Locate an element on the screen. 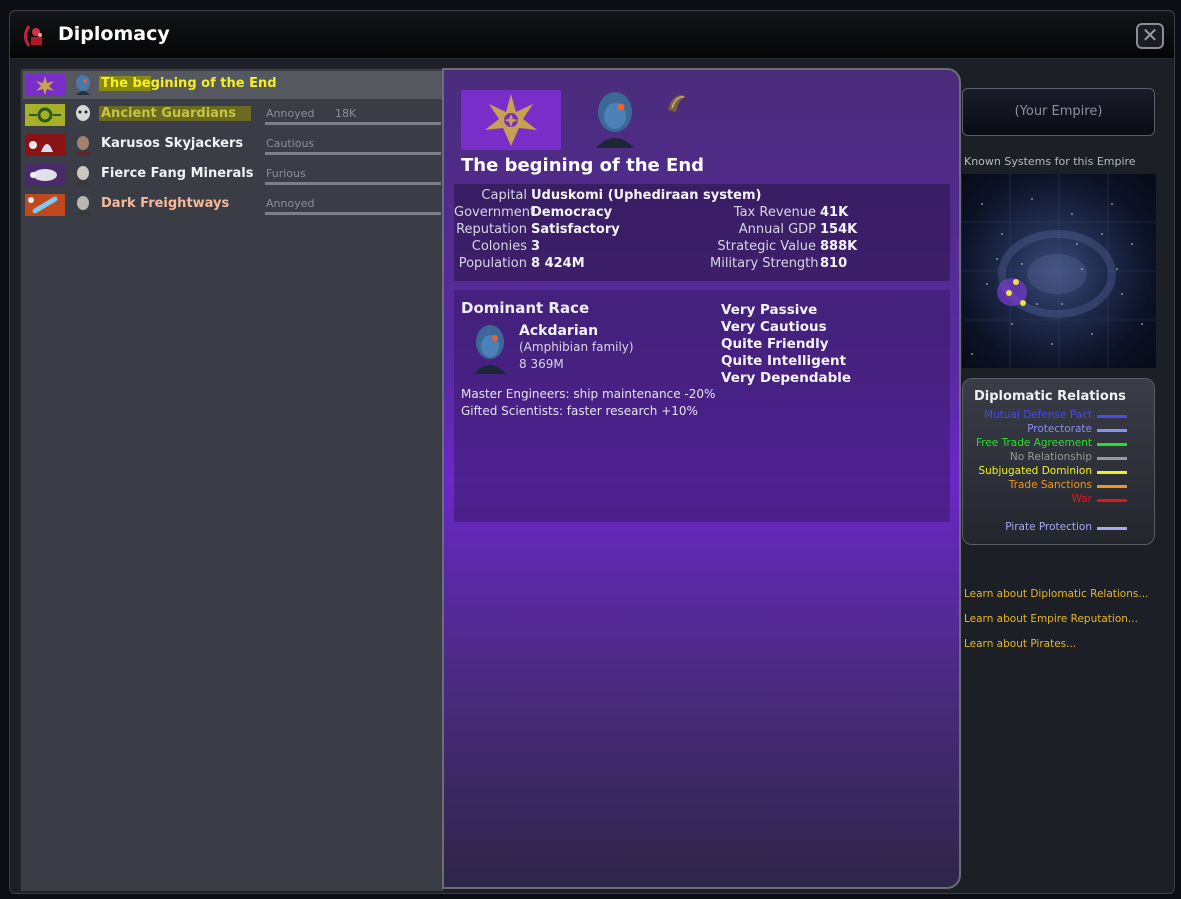 This screenshot has height=899, width=1181. empire-name: Ancient Guardians is located at coordinates (175, 113).